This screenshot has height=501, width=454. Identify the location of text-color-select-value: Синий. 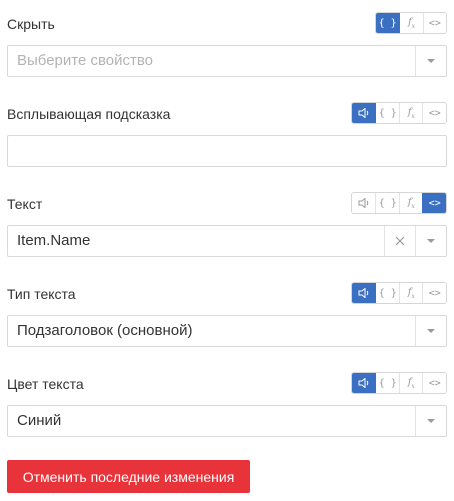
(39, 420).